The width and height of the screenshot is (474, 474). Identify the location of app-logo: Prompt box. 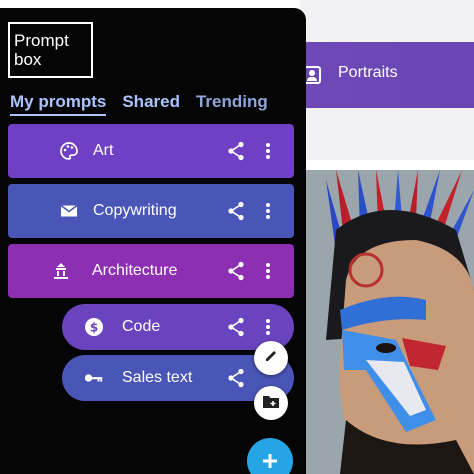
(50, 50).